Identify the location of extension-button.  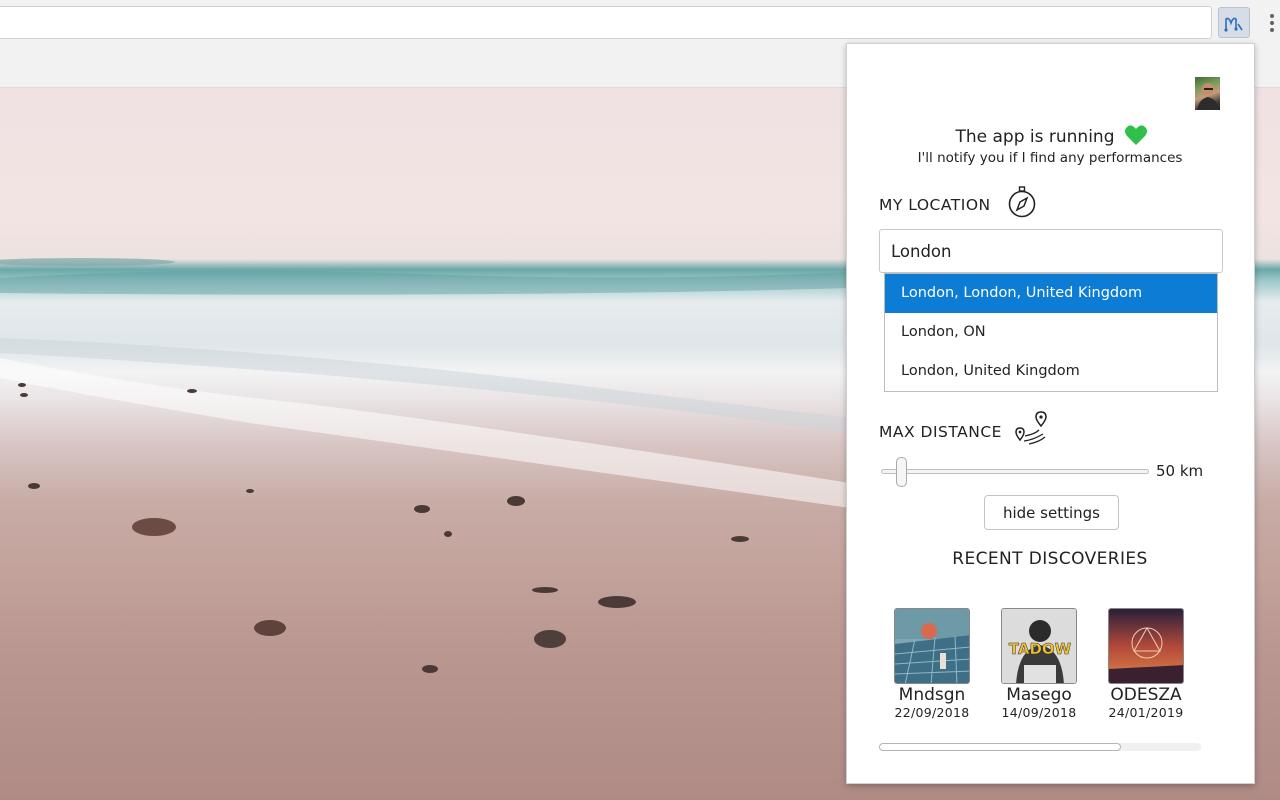
(1234, 22).